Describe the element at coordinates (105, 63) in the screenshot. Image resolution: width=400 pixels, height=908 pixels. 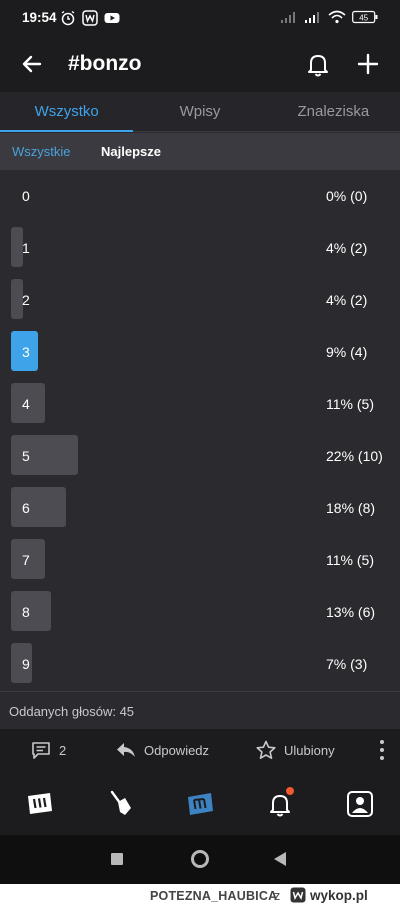
I see `page-title: #bonzo` at that location.